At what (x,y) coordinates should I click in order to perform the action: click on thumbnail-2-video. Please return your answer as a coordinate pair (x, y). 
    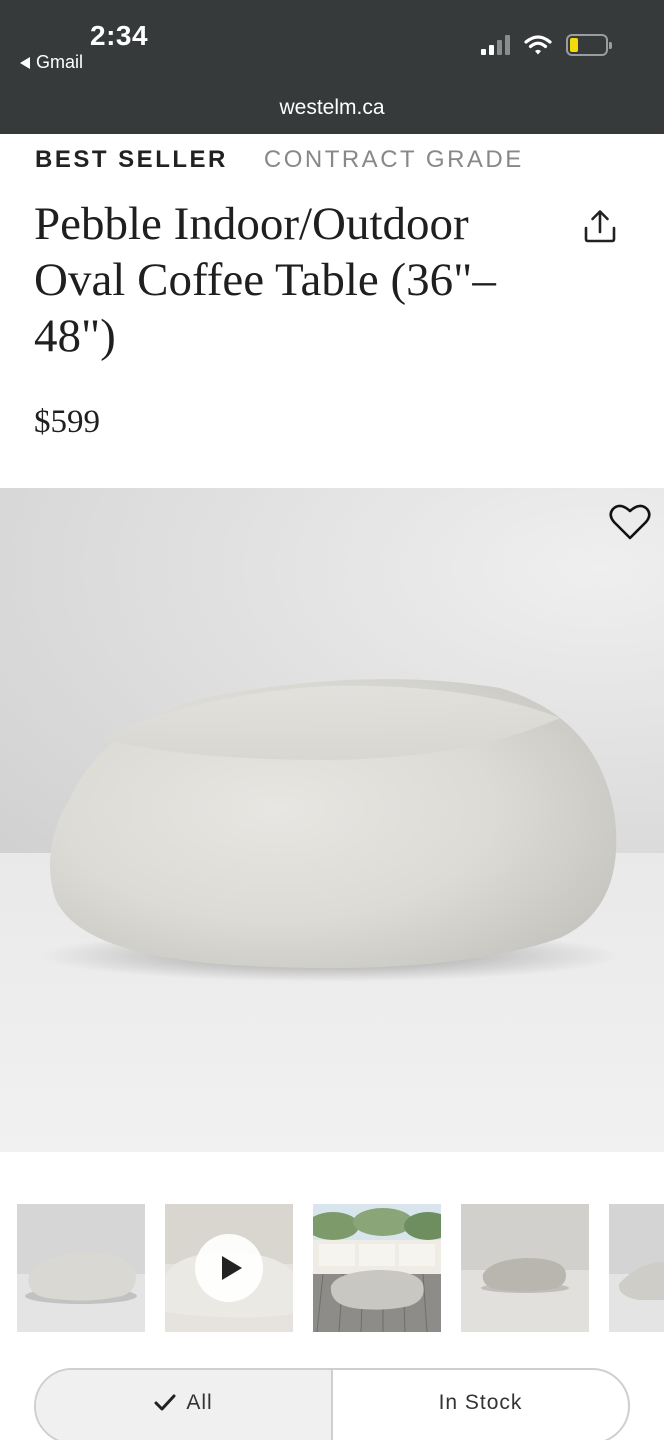
    Looking at the image, I should click on (229, 1268).